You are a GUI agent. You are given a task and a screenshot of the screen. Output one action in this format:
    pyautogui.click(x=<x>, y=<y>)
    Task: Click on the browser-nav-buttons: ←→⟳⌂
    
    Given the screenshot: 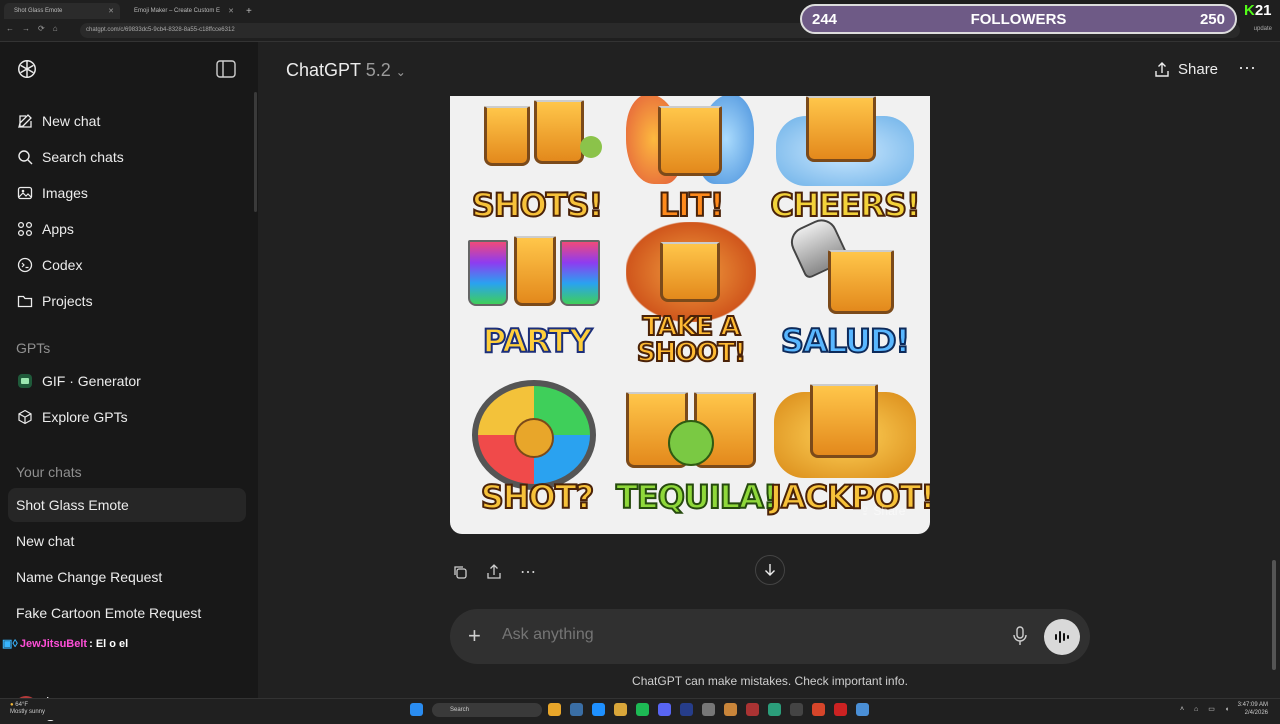 What is the action you would take?
    pyautogui.click(x=36, y=28)
    